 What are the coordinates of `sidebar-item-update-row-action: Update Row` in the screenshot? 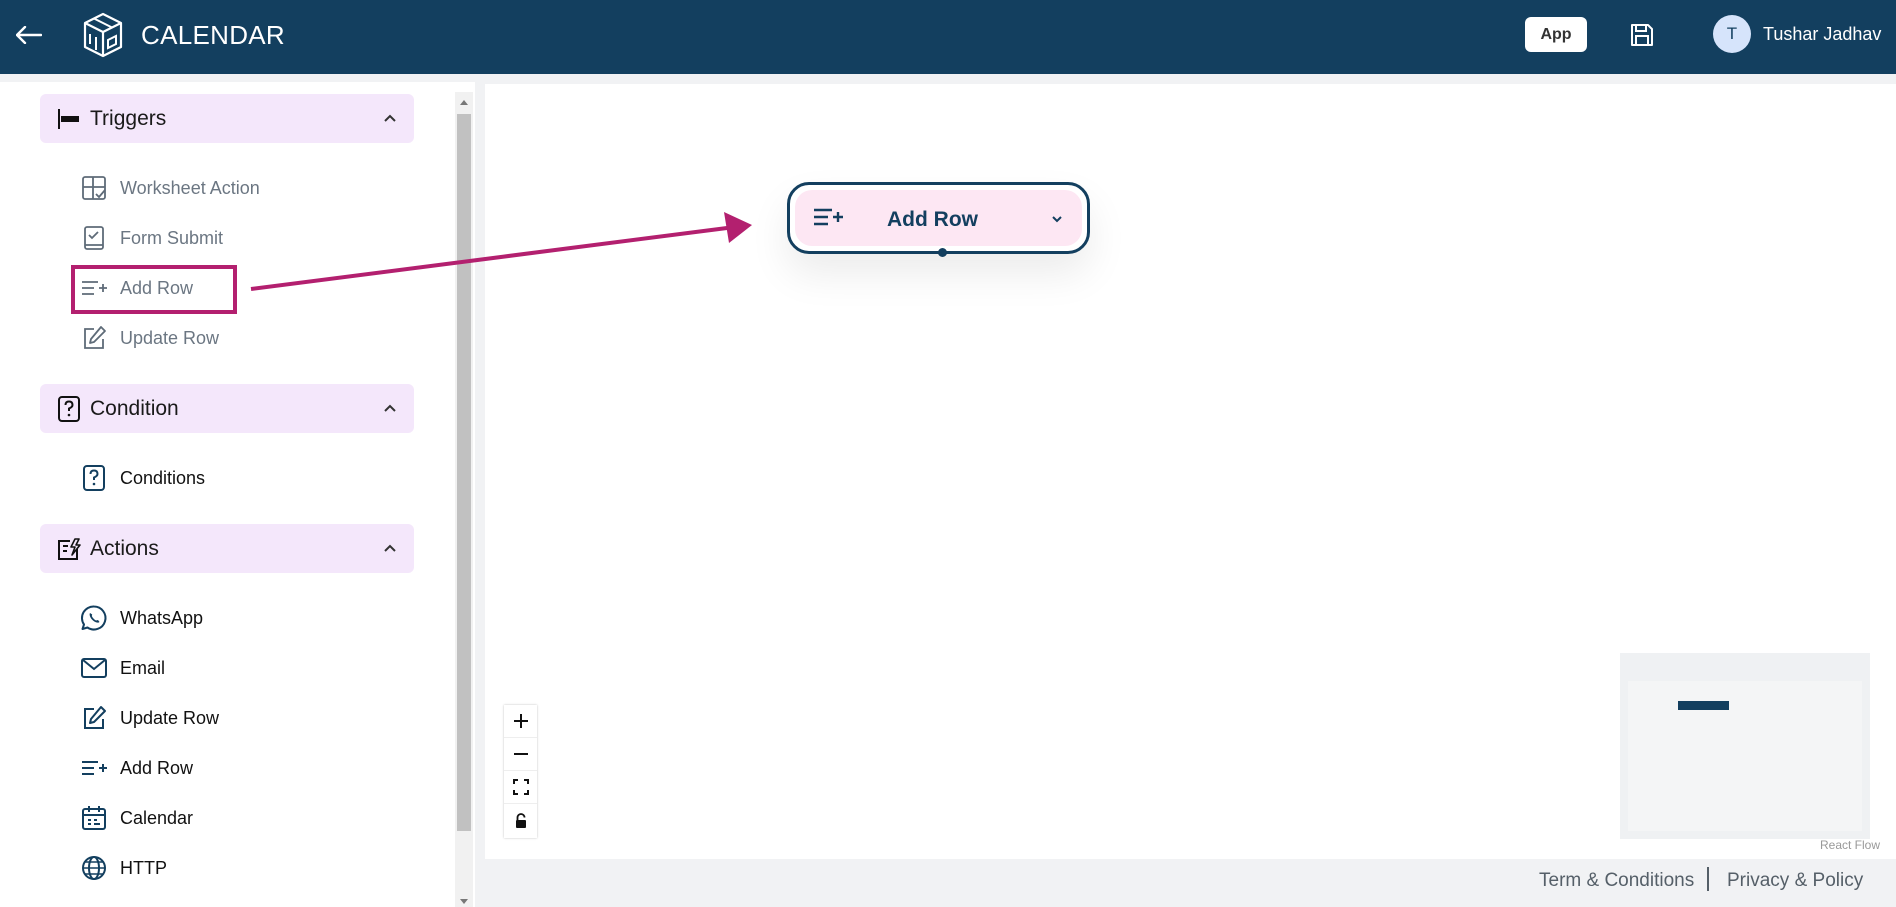 It's located at (210, 718).